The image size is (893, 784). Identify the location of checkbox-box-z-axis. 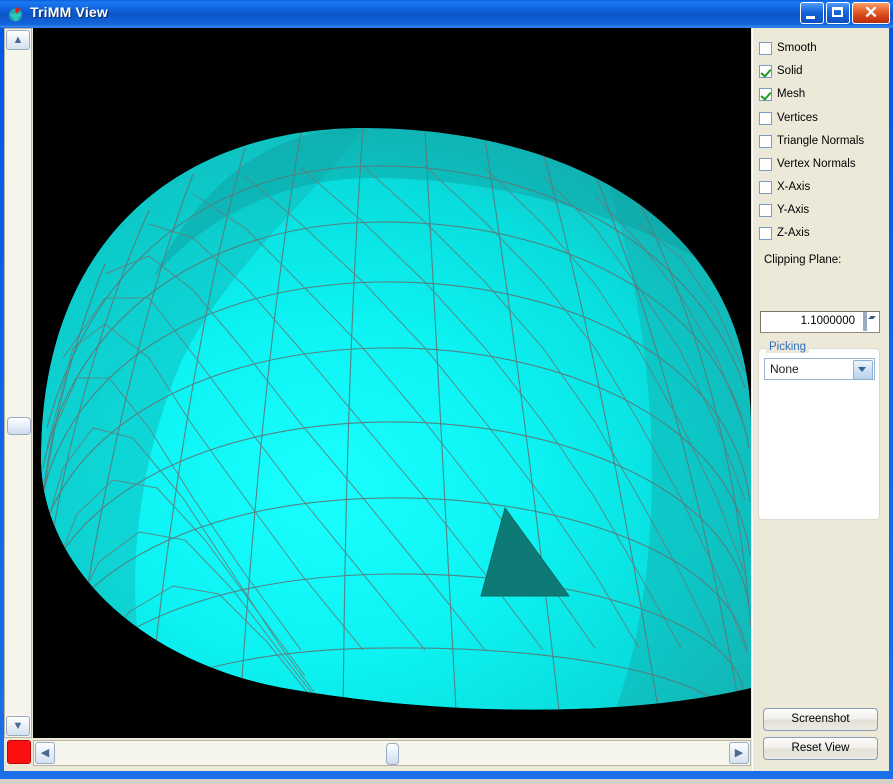
(765, 233).